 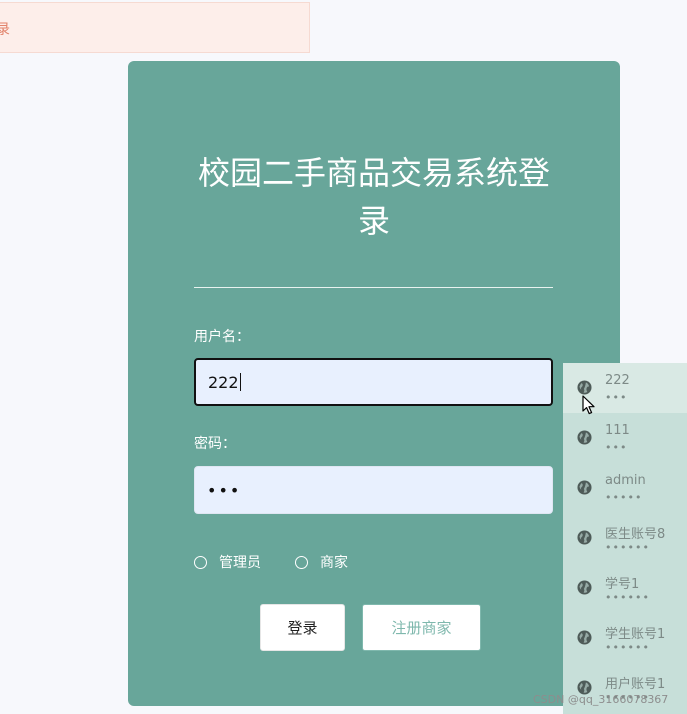 What do you see at coordinates (155, 27) in the screenshot?
I see `message-toast: 录` at bounding box center [155, 27].